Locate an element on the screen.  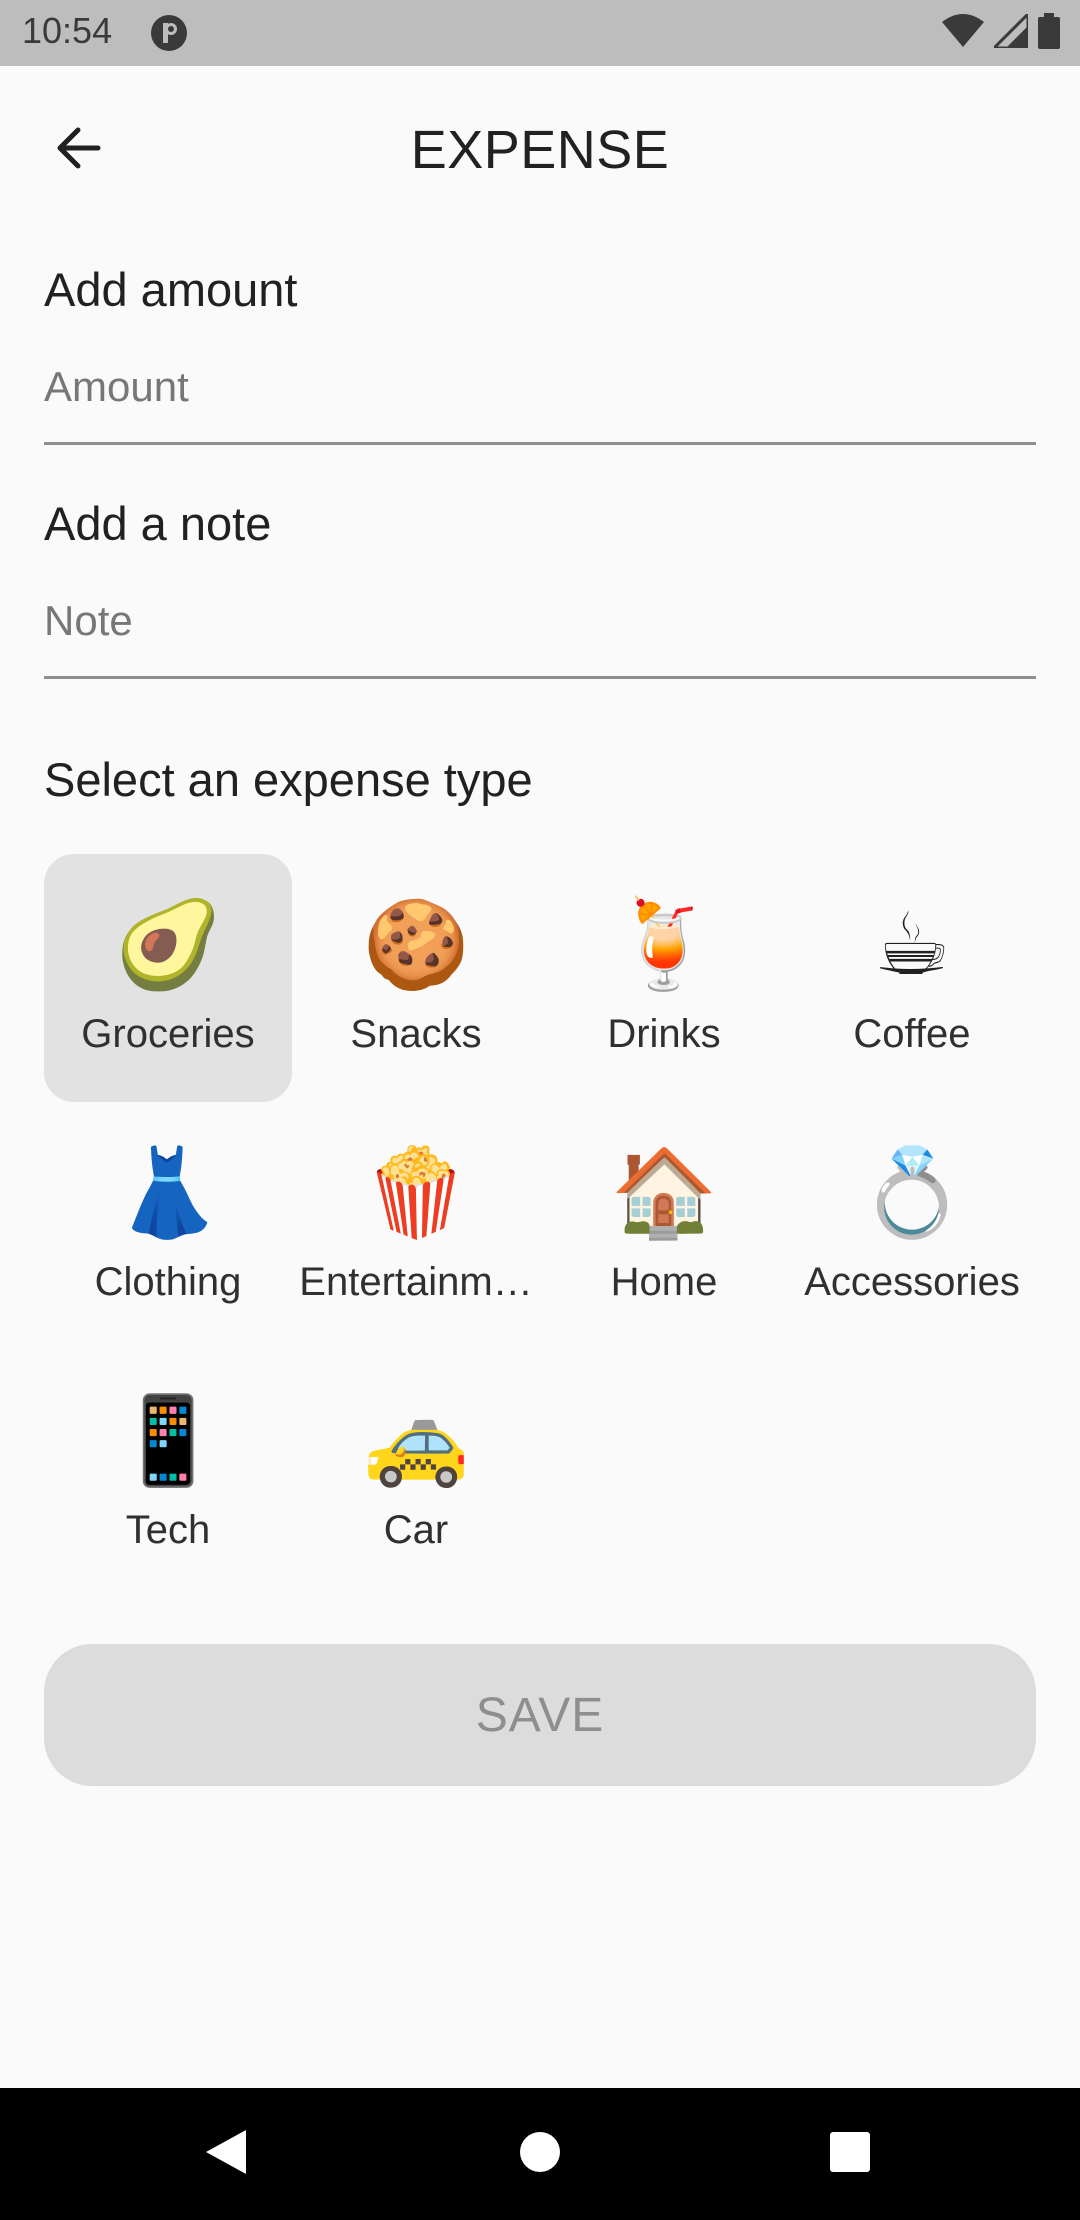
home-circle-icon is located at coordinates (540, 2154).